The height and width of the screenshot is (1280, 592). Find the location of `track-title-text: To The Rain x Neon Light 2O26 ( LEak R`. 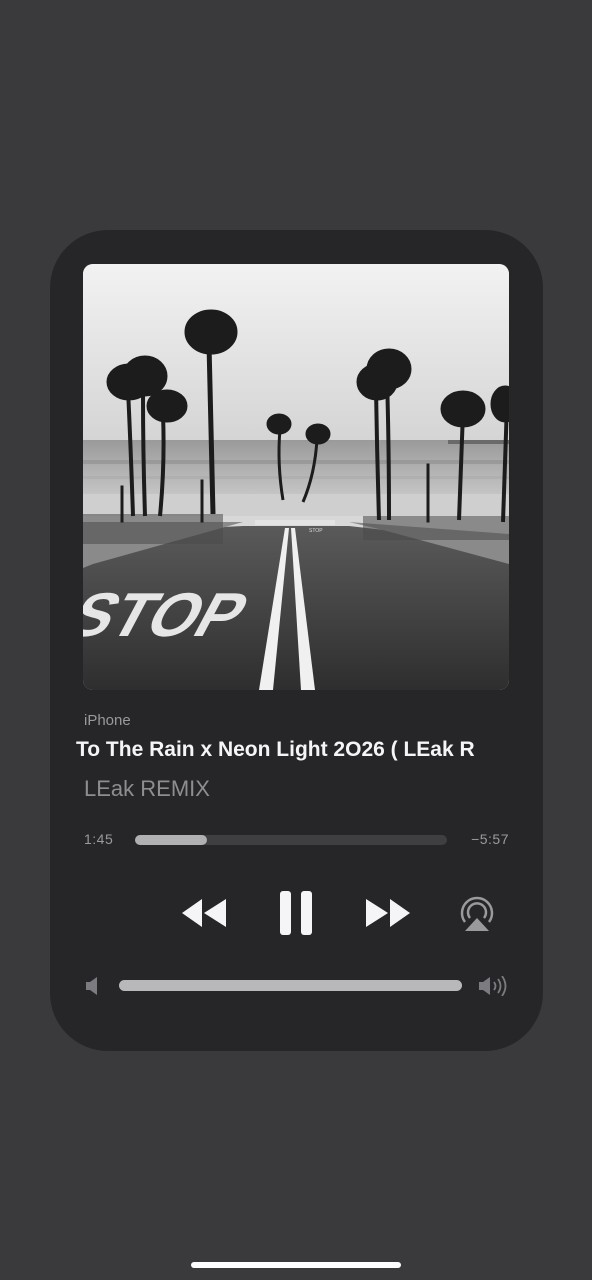

track-title-text: To The Rain x Neon Light 2O26 ( LEak R is located at coordinates (275, 749).